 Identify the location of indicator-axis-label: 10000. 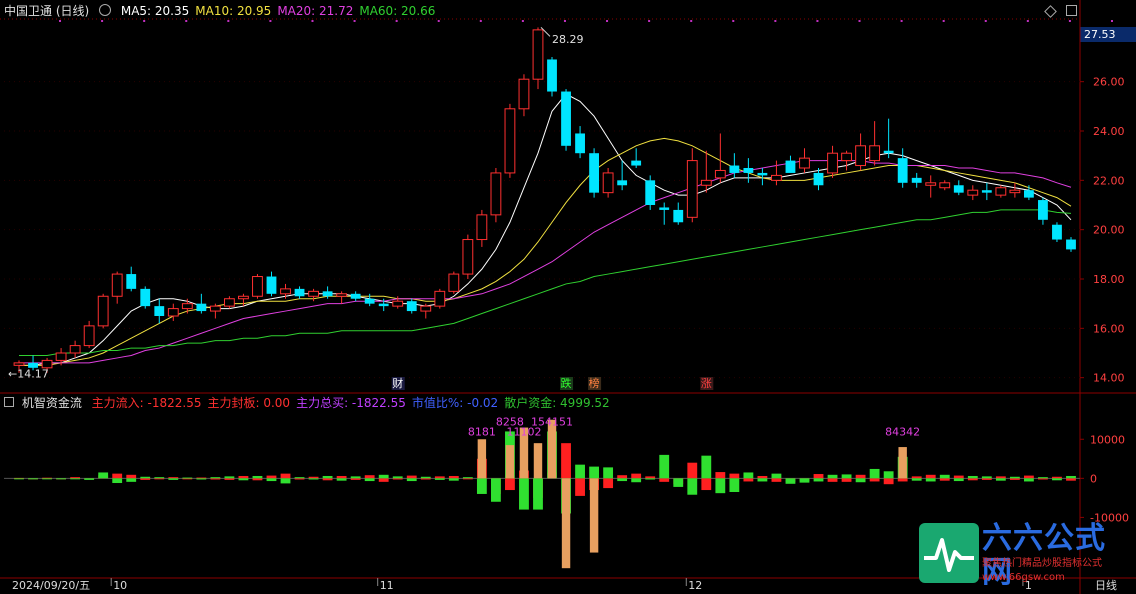
(1107, 439).